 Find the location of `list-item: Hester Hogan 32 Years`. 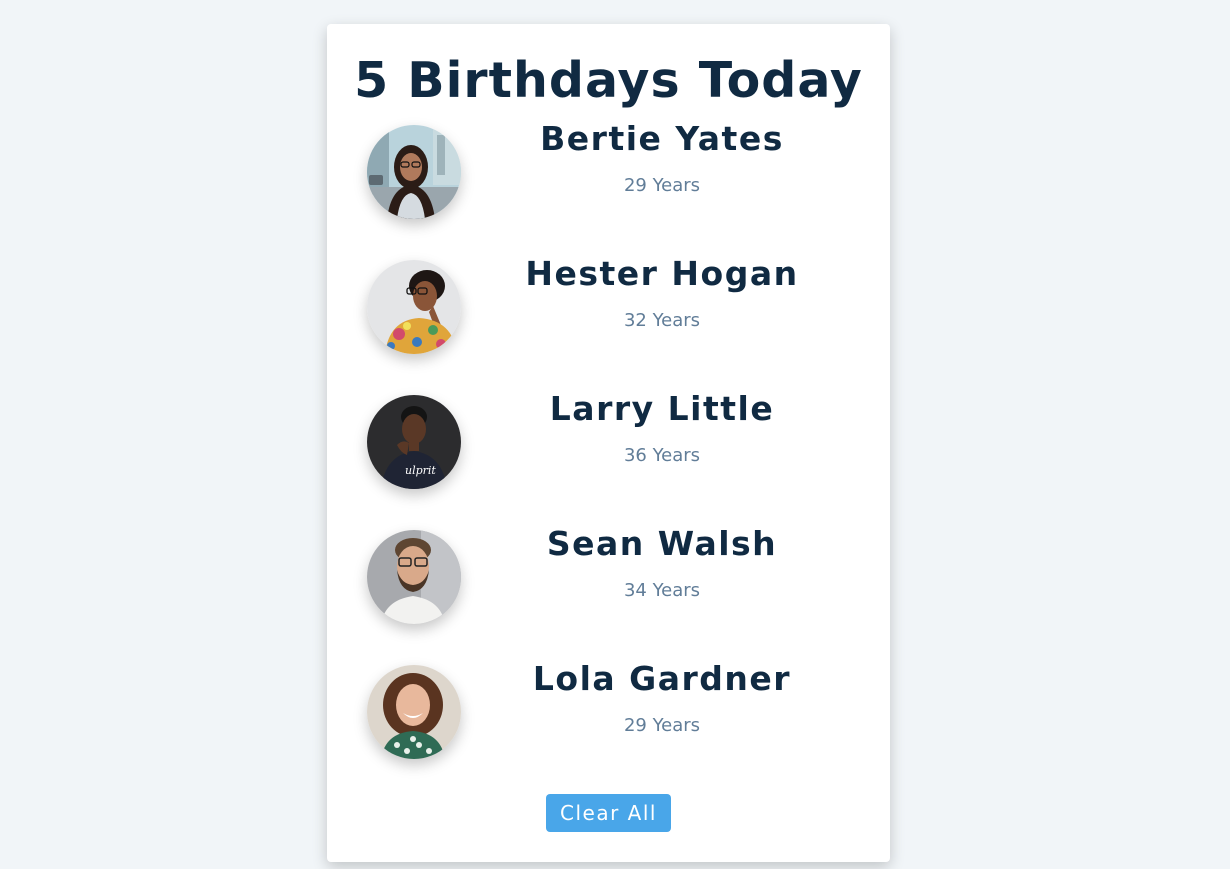

list-item: Hester Hogan 32 Years is located at coordinates (608, 305).